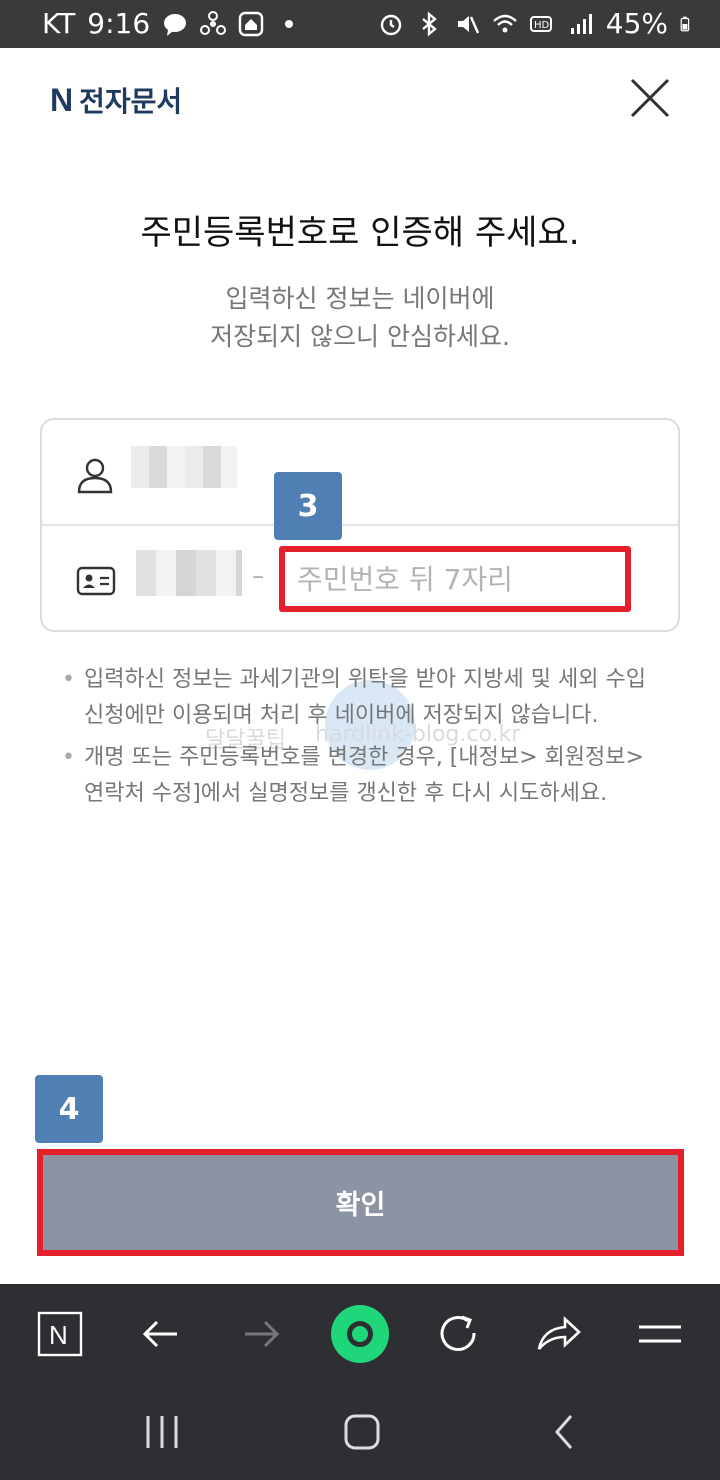 Image resolution: width=720 pixels, height=1480 pixels. I want to click on share-arrow-icon, so click(559, 1333).